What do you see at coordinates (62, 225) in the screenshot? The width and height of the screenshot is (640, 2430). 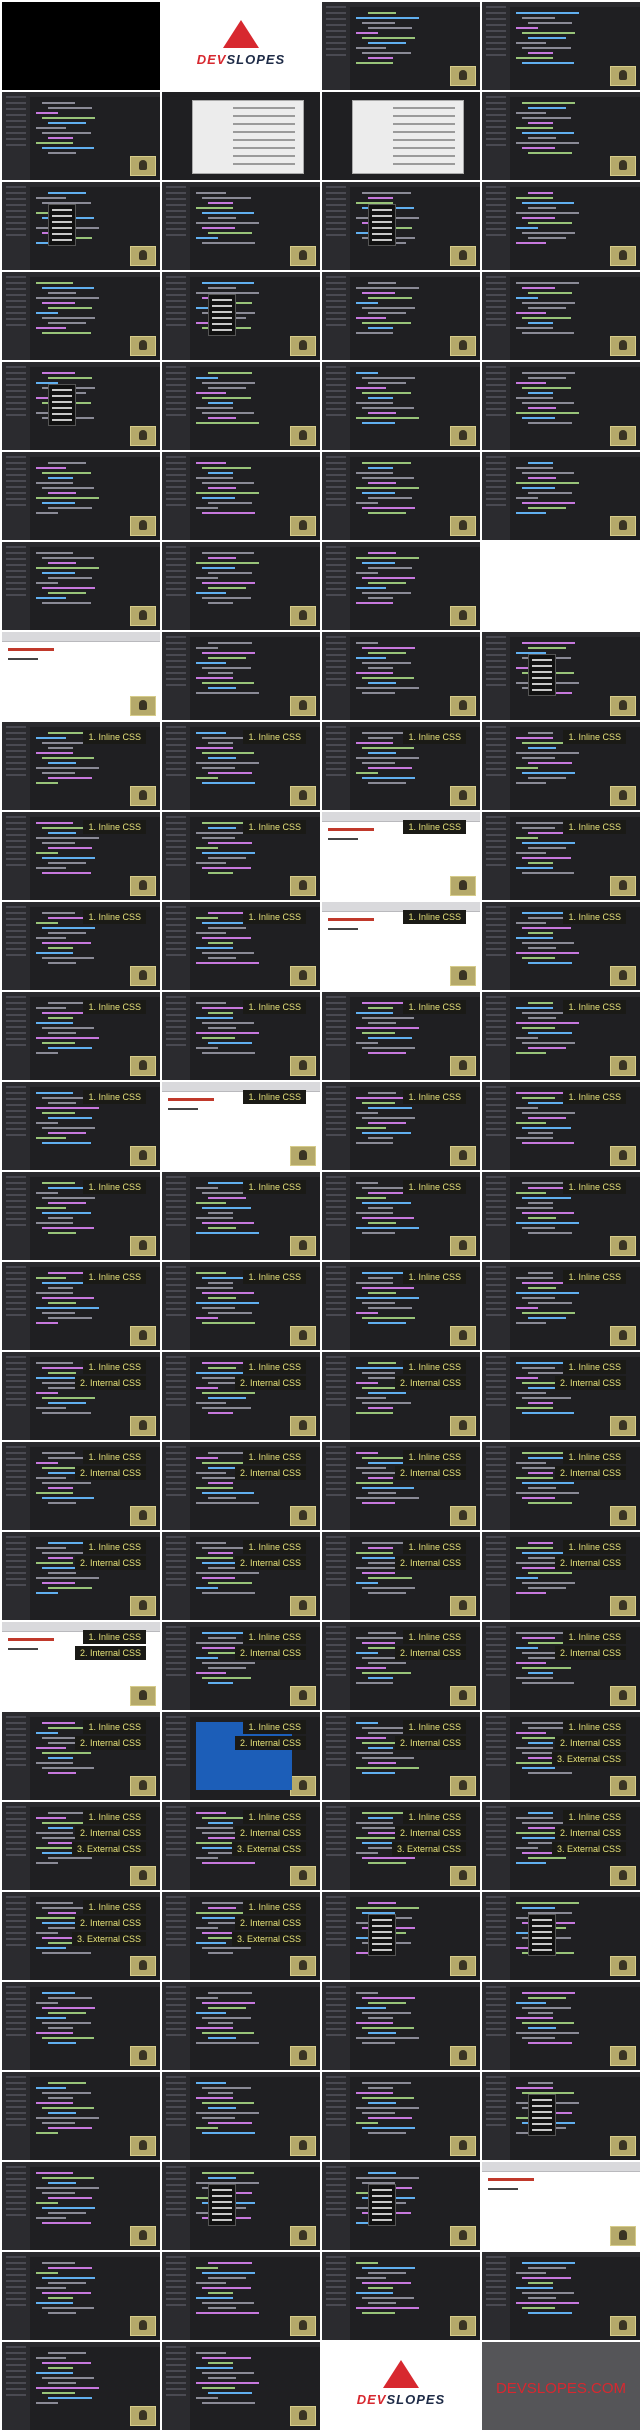 I see `context-menu` at bounding box center [62, 225].